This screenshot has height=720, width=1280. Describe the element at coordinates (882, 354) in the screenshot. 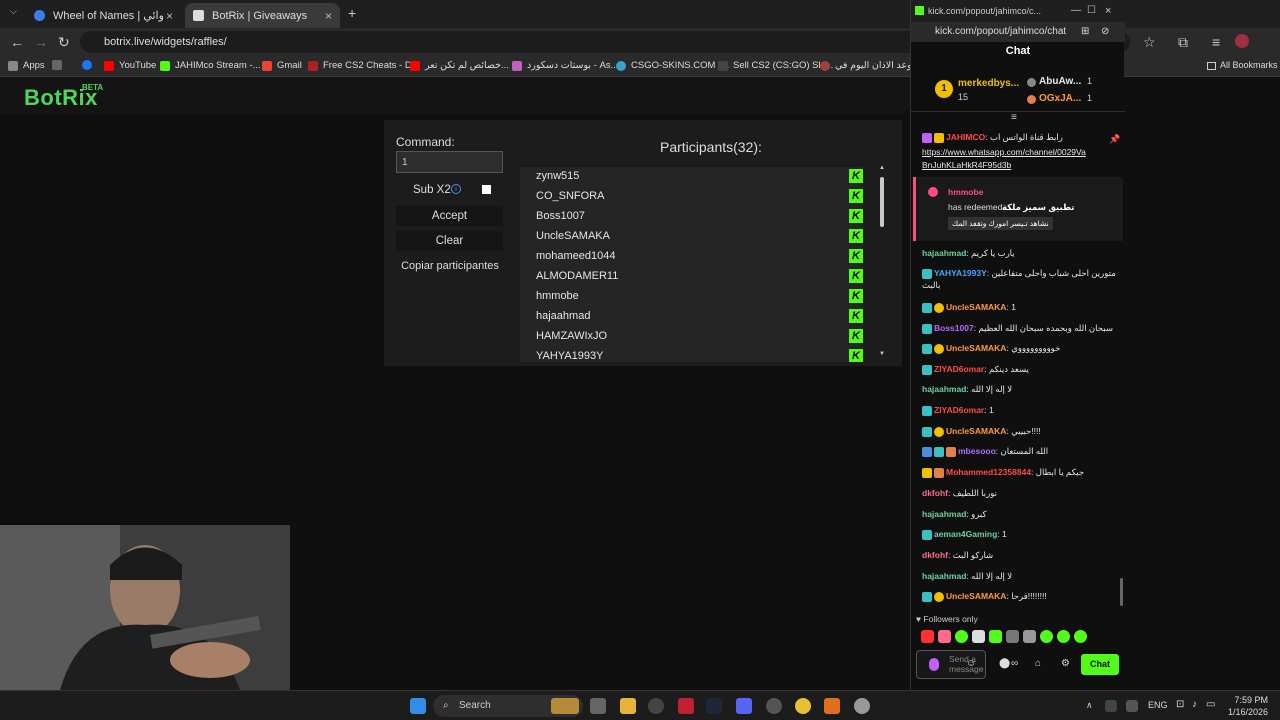

I see `scroll-down-icon: ▼` at that location.